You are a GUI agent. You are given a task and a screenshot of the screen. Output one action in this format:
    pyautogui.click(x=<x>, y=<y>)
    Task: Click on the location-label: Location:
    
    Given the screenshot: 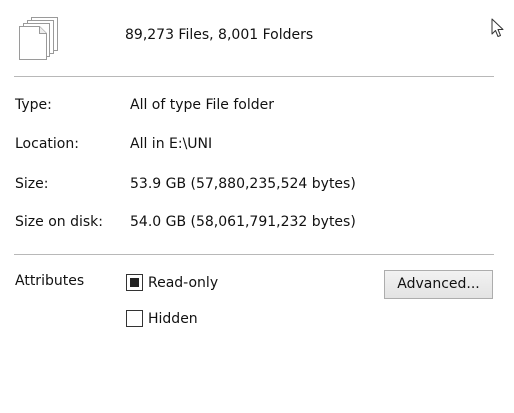 What is the action you would take?
    pyautogui.click(x=47, y=144)
    